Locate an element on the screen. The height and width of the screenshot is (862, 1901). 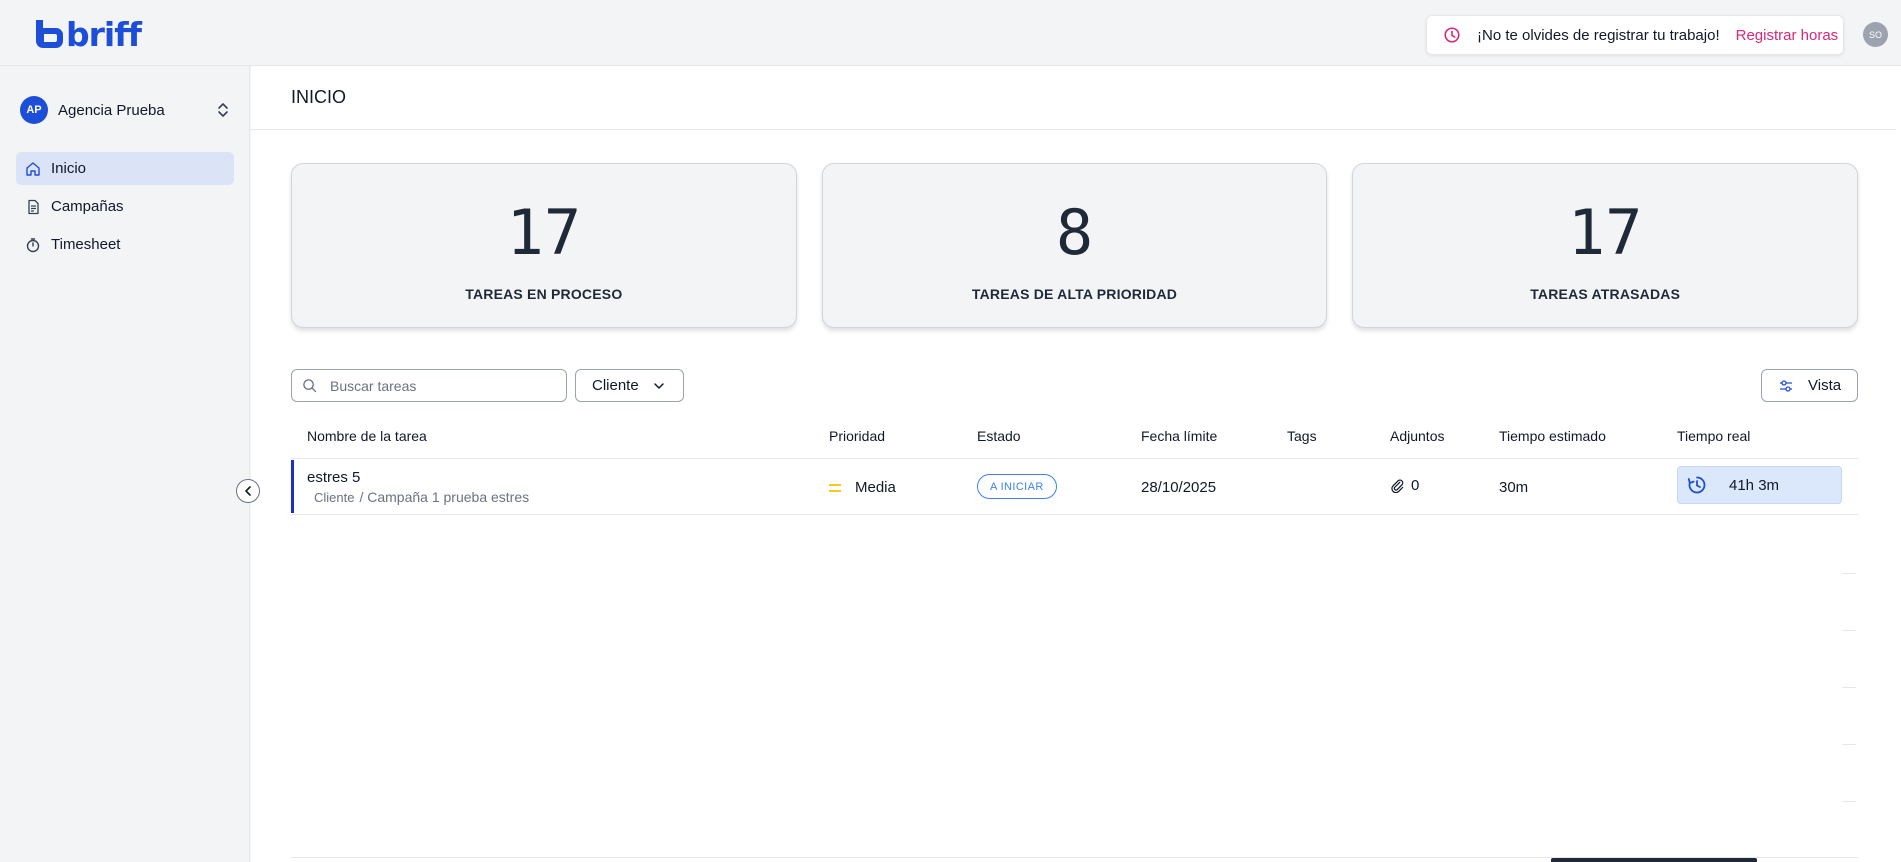
stat-label: TAREAS ATRASADAS is located at coordinates (1605, 294).